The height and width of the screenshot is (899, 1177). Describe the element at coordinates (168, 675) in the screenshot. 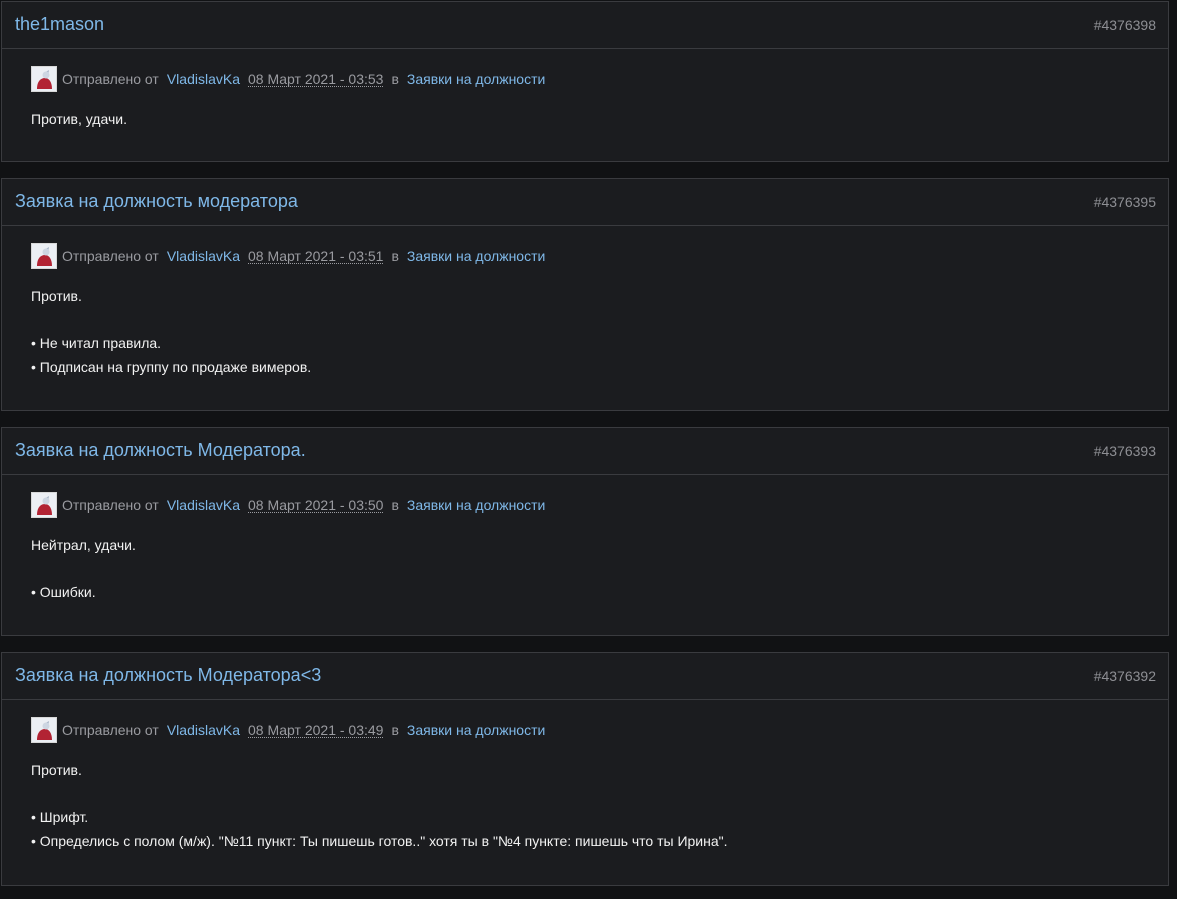

I see `post-title-link: Заявка на должность Модератора<3` at that location.